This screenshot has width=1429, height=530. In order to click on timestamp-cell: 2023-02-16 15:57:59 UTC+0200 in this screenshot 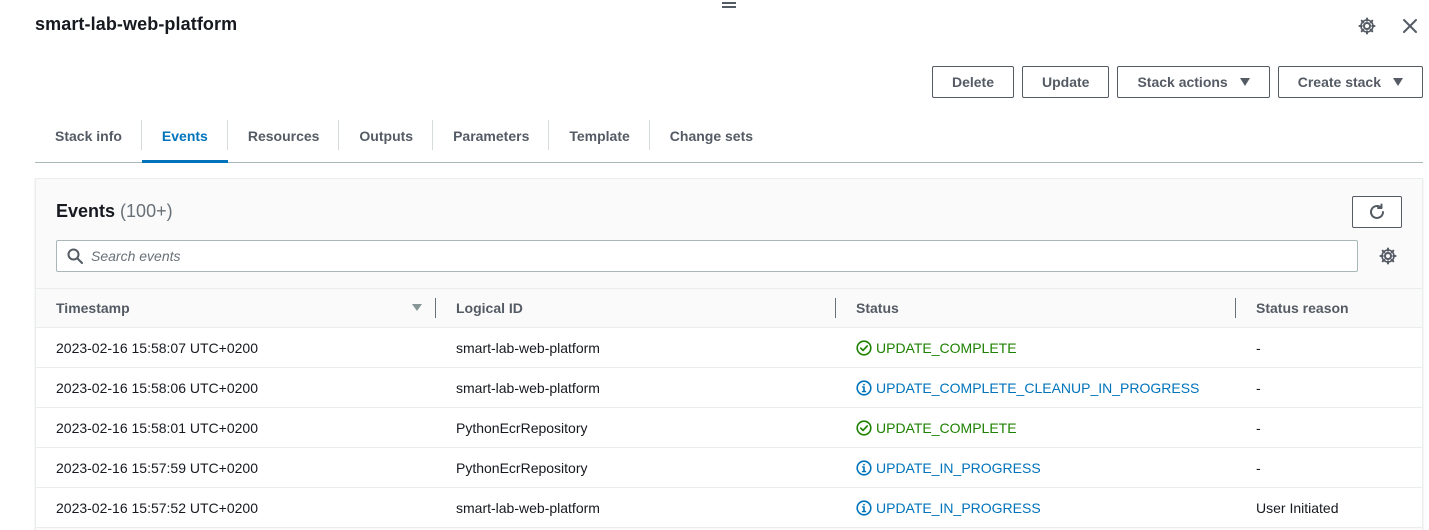, I will do `click(157, 467)`.